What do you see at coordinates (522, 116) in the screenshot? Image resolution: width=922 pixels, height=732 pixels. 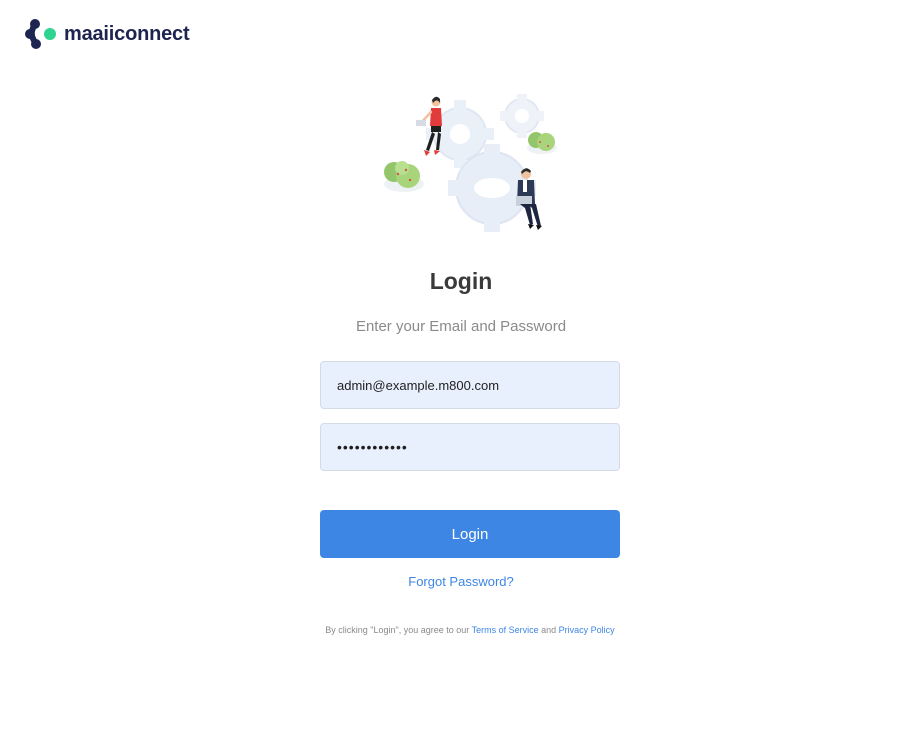 I see `gear-icon` at bounding box center [522, 116].